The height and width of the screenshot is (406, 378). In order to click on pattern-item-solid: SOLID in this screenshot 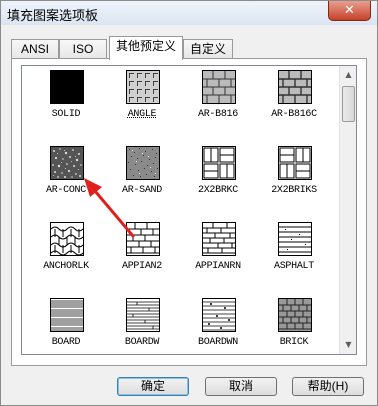, I will do `click(66, 96)`.